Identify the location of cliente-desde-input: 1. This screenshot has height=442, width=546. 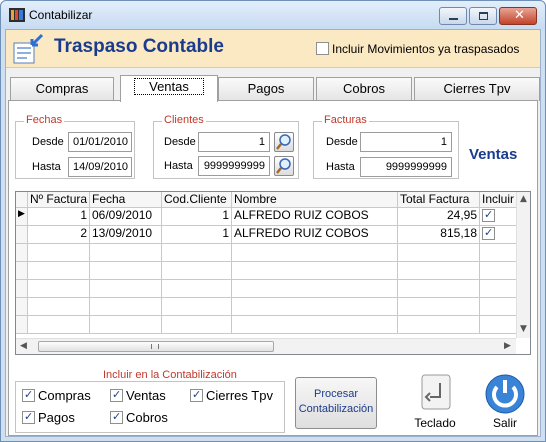
(234, 142).